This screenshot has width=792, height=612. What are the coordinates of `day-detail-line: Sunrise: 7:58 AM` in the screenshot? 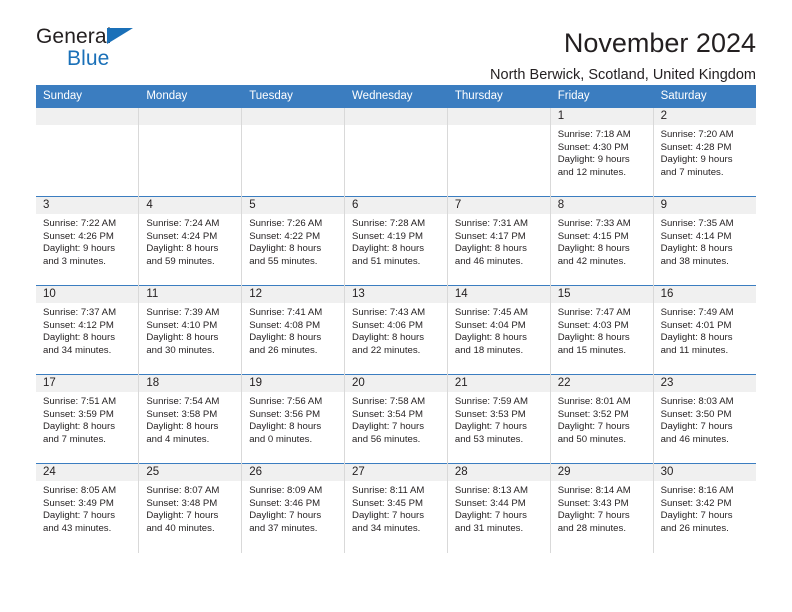 It's located at (389, 401).